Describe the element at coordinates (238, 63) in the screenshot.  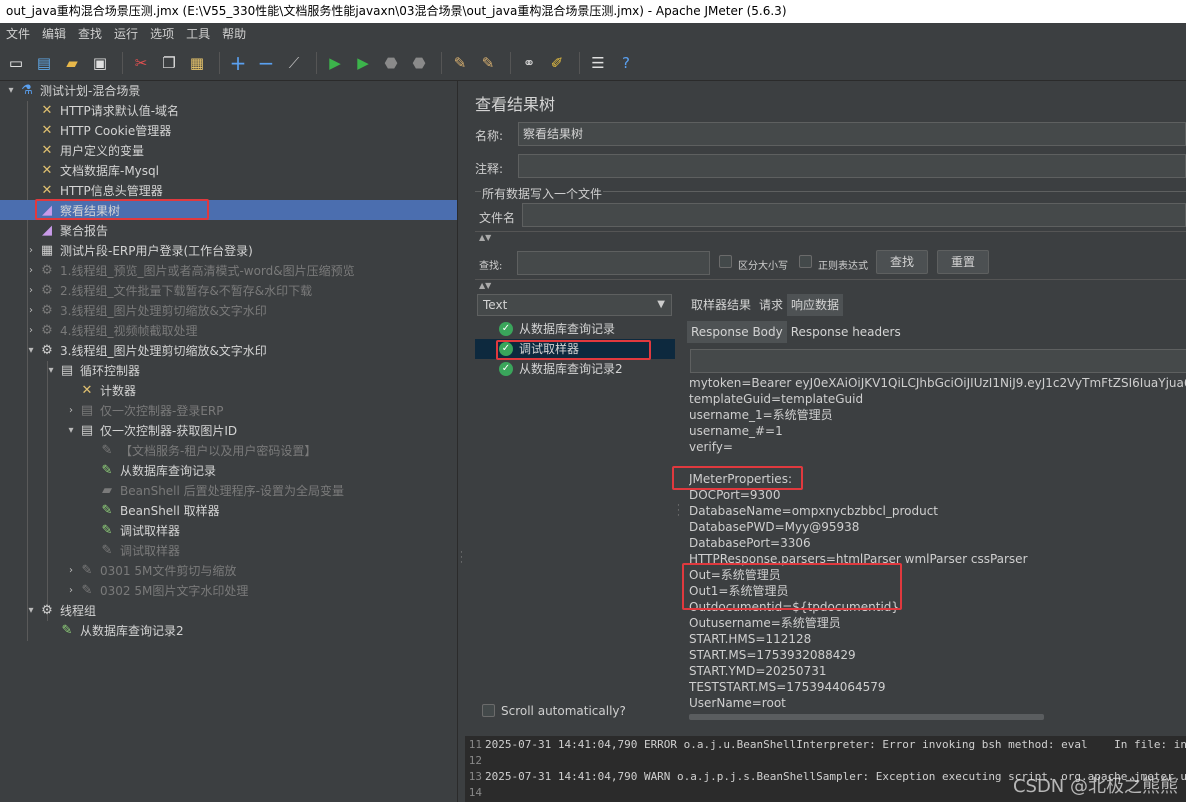
I see `expand-icon: +` at that location.